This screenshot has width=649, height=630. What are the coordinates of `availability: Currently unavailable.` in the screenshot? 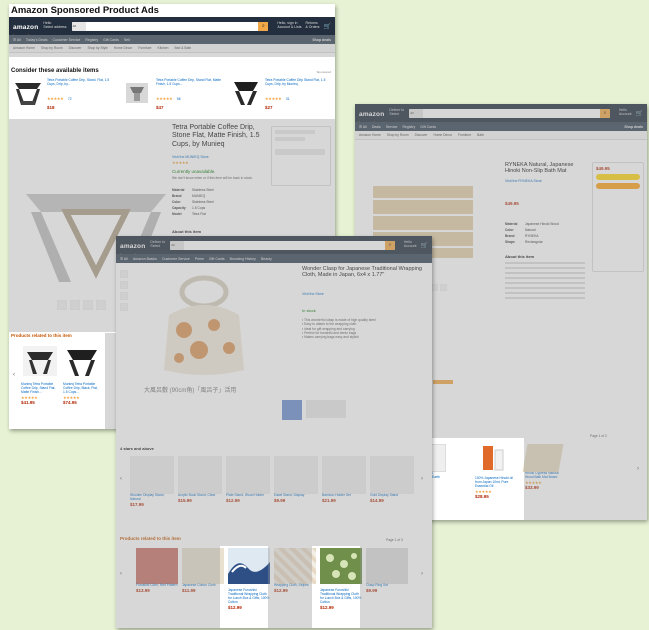 It's located at (194, 171).